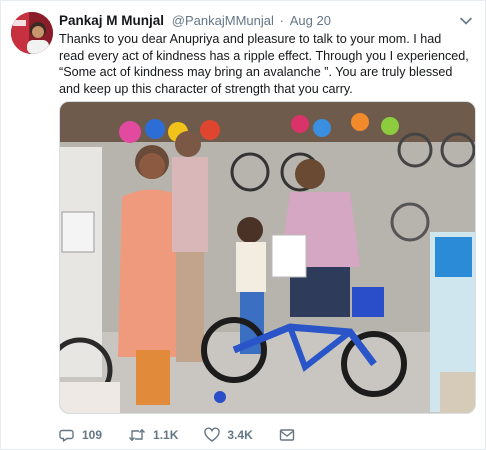 This screenshot has width=486, height=450. Describe the element at coordinates (32, 33) in the screenshot. I see `avatar` at that location.